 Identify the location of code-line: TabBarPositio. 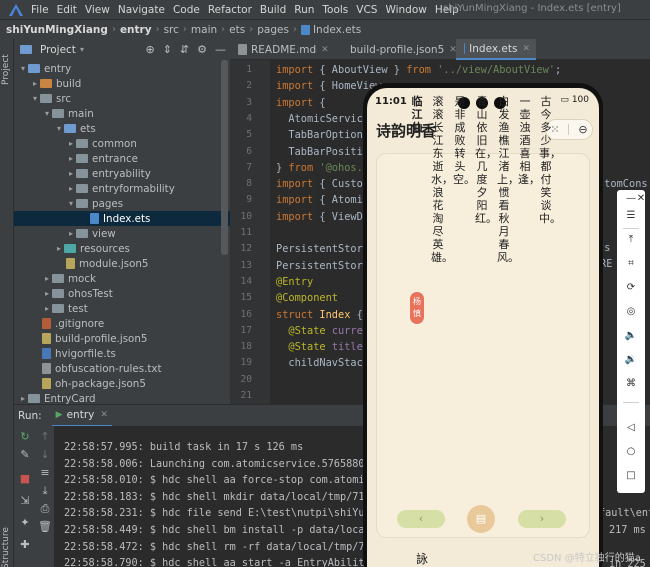
(322, 152).